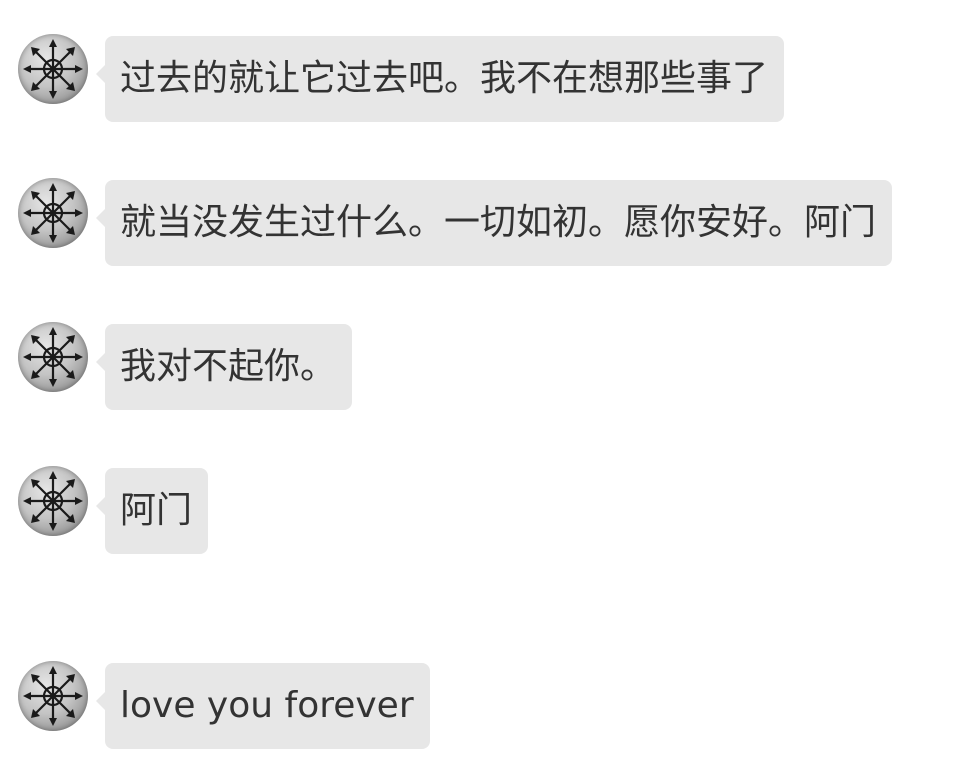  I want to click on message-bubble: love you forever, so click(263, 706).